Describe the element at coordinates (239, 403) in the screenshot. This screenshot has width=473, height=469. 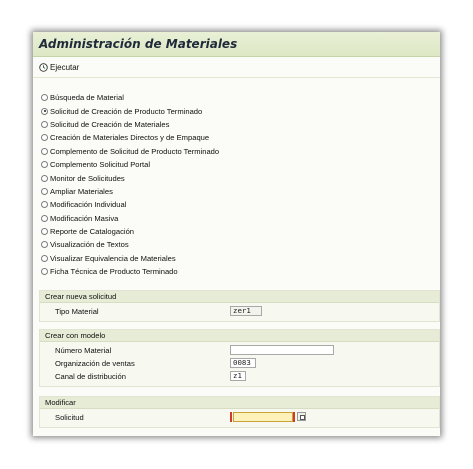
I see `group-title: Modificar` at that location.